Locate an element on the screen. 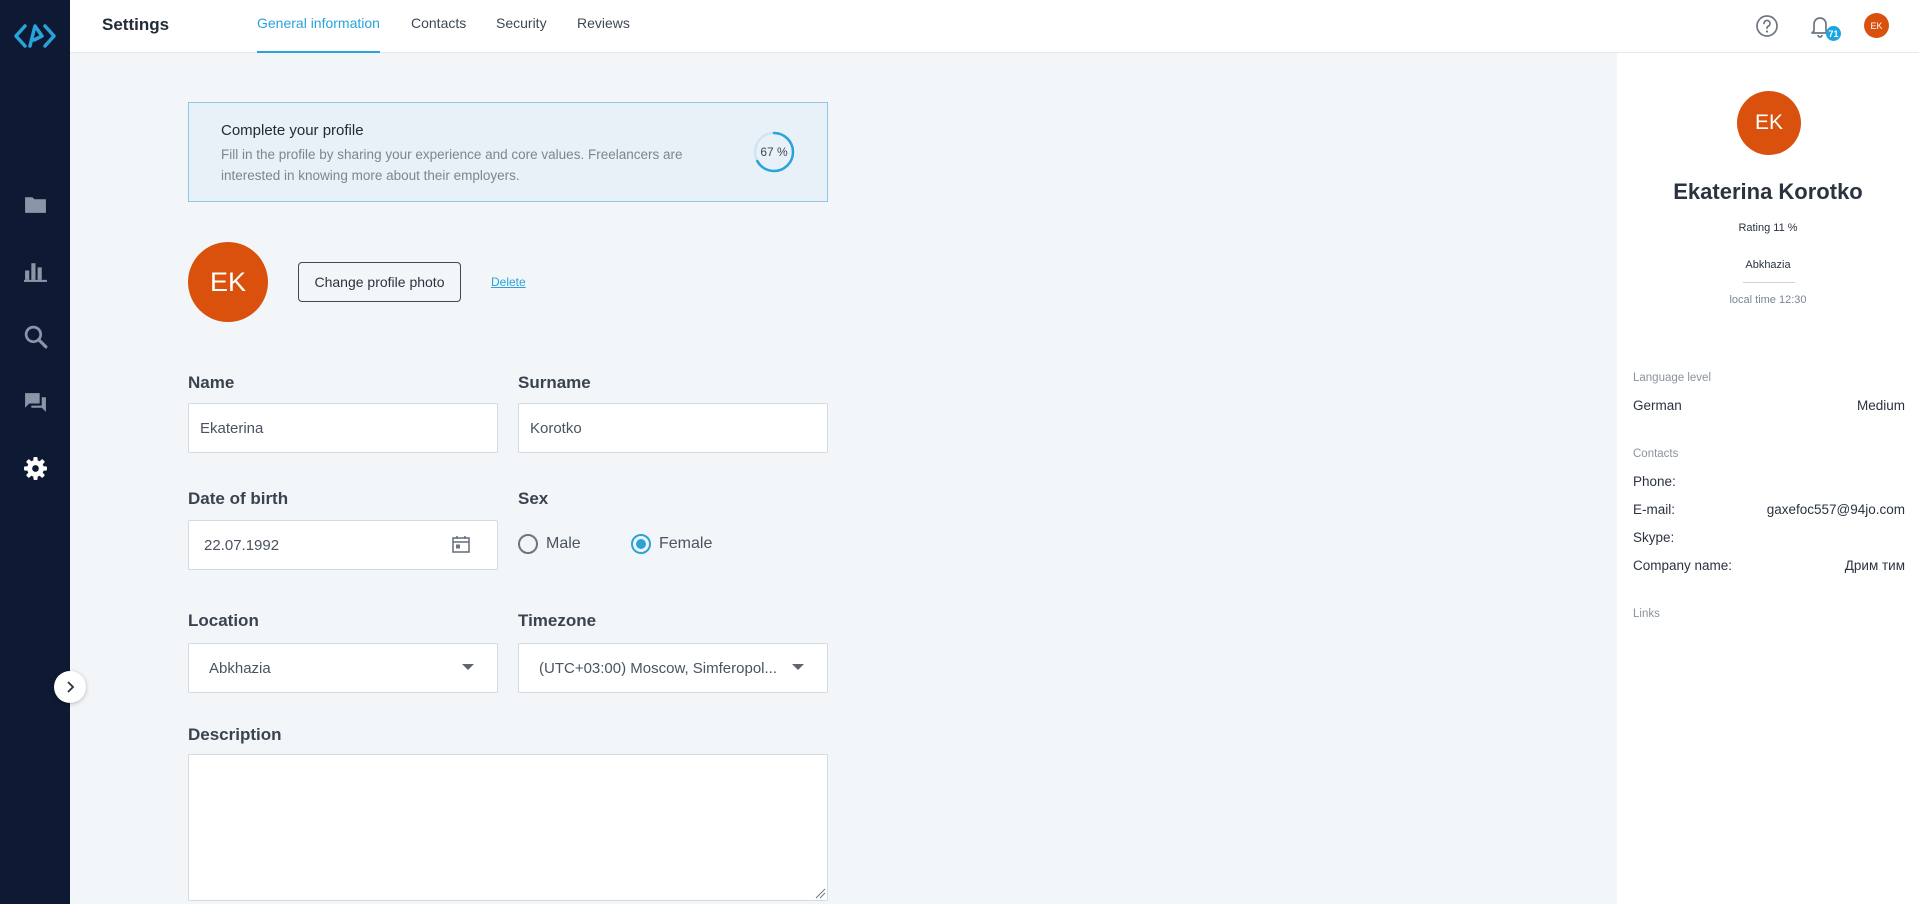 Image resolution: width=1919 pixels, height=904 pixels. gear-icon is located at coordinates (35, 468).